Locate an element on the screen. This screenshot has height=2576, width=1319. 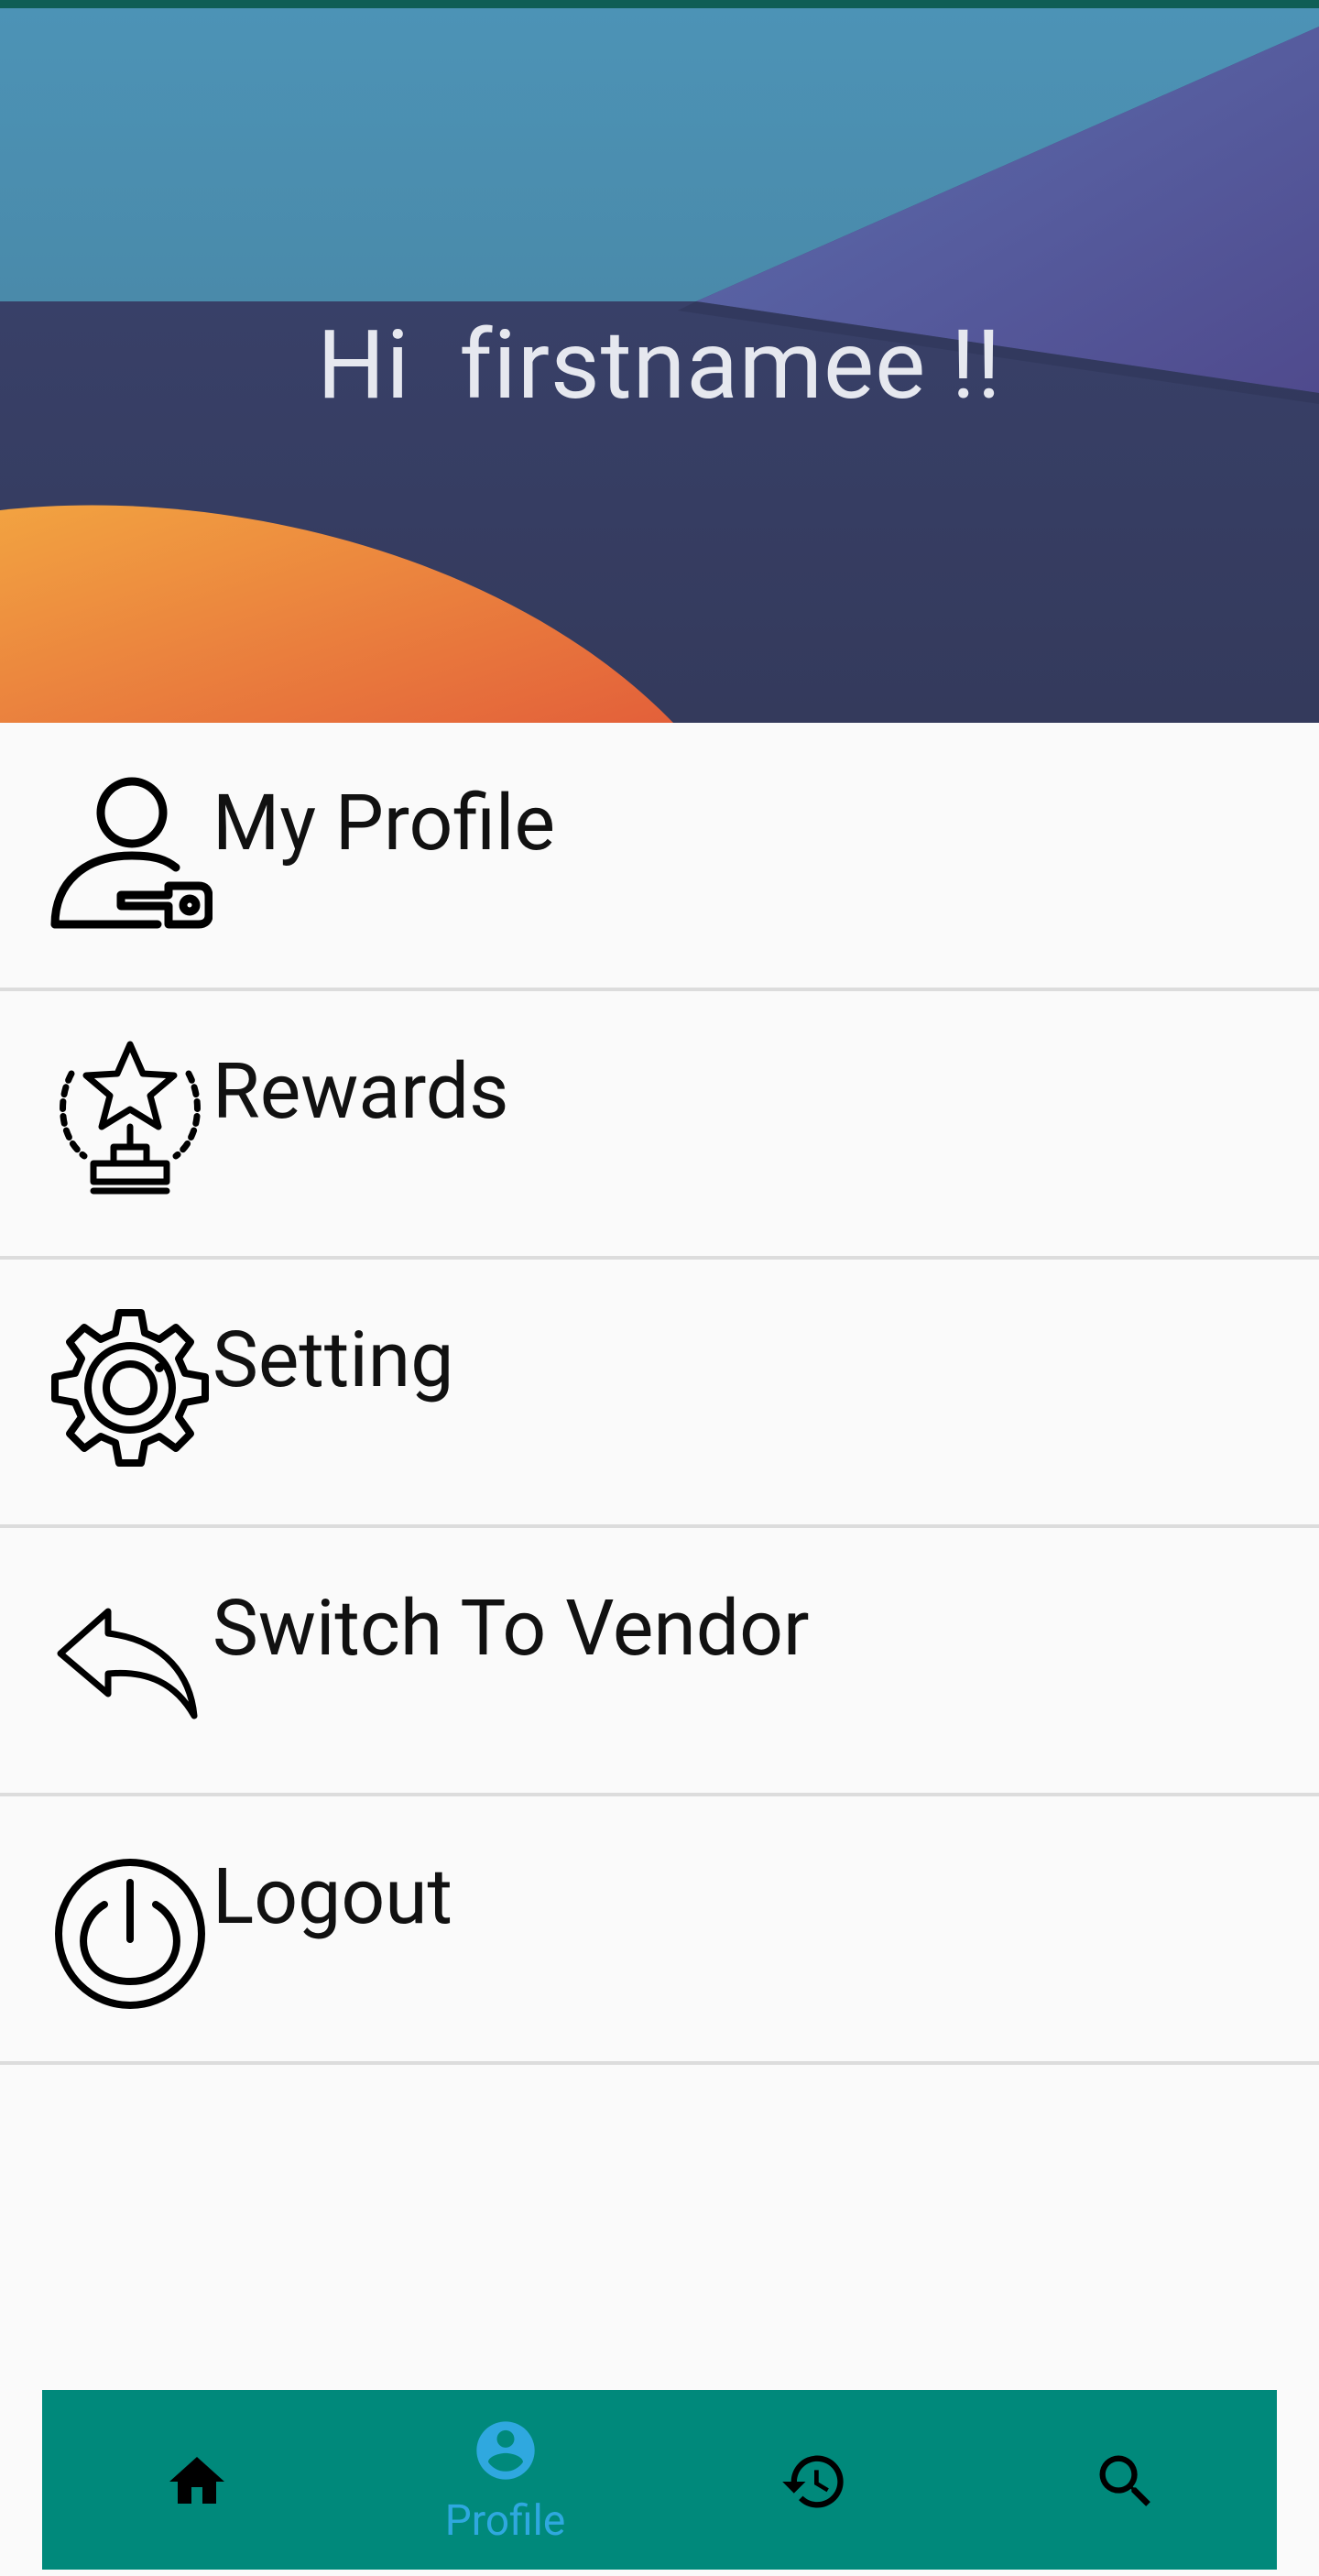
menu-item-switch-to-vendor: Switch To Vendor is located at coordinates (659, 1662).